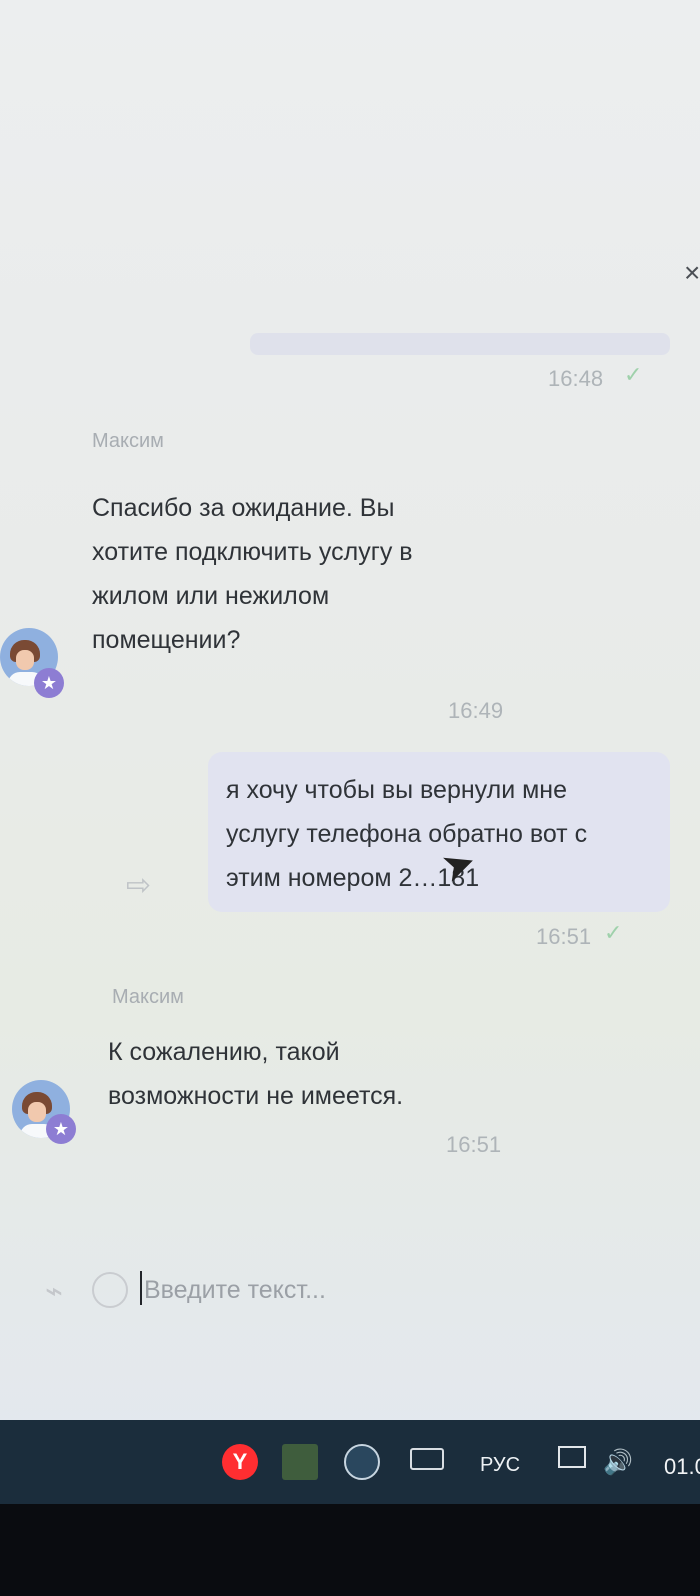 Image resolution: width=700 pixels, height=1596 pixels. I want to click on close-icon: ×, so click(692, 273).